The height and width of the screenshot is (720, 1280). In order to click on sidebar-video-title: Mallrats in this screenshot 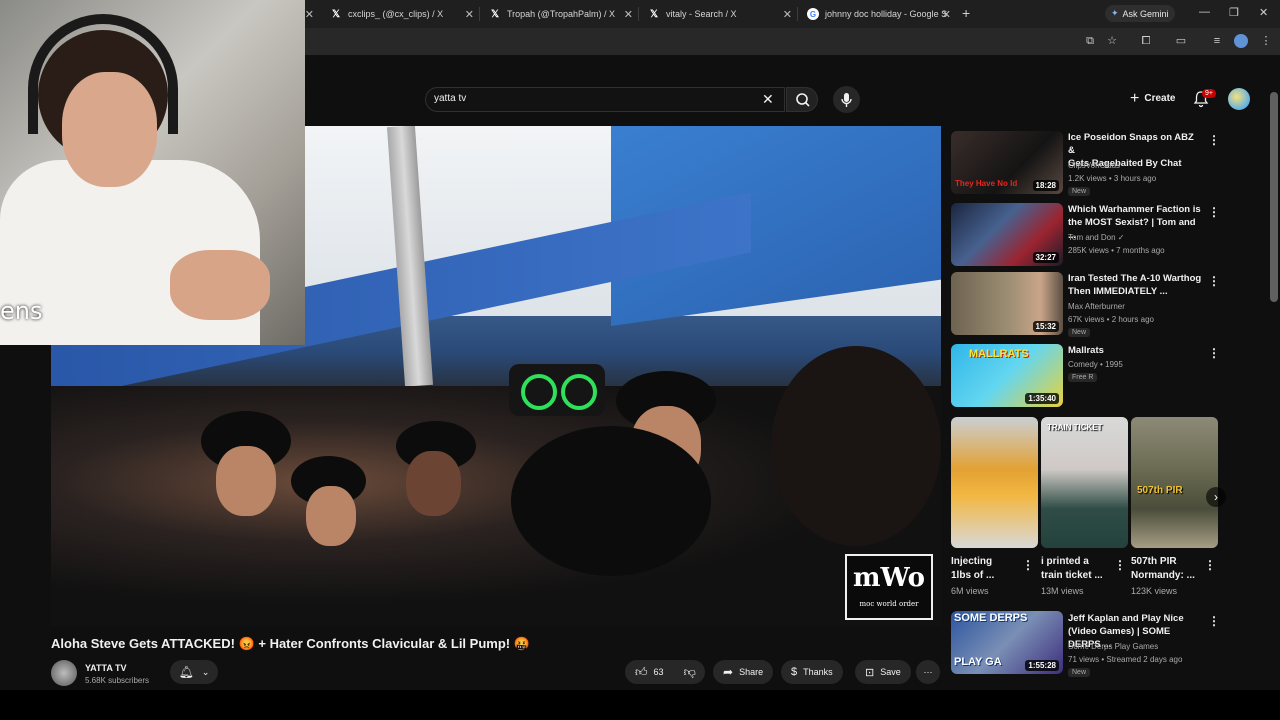, I will do `click(1135, 350)`.